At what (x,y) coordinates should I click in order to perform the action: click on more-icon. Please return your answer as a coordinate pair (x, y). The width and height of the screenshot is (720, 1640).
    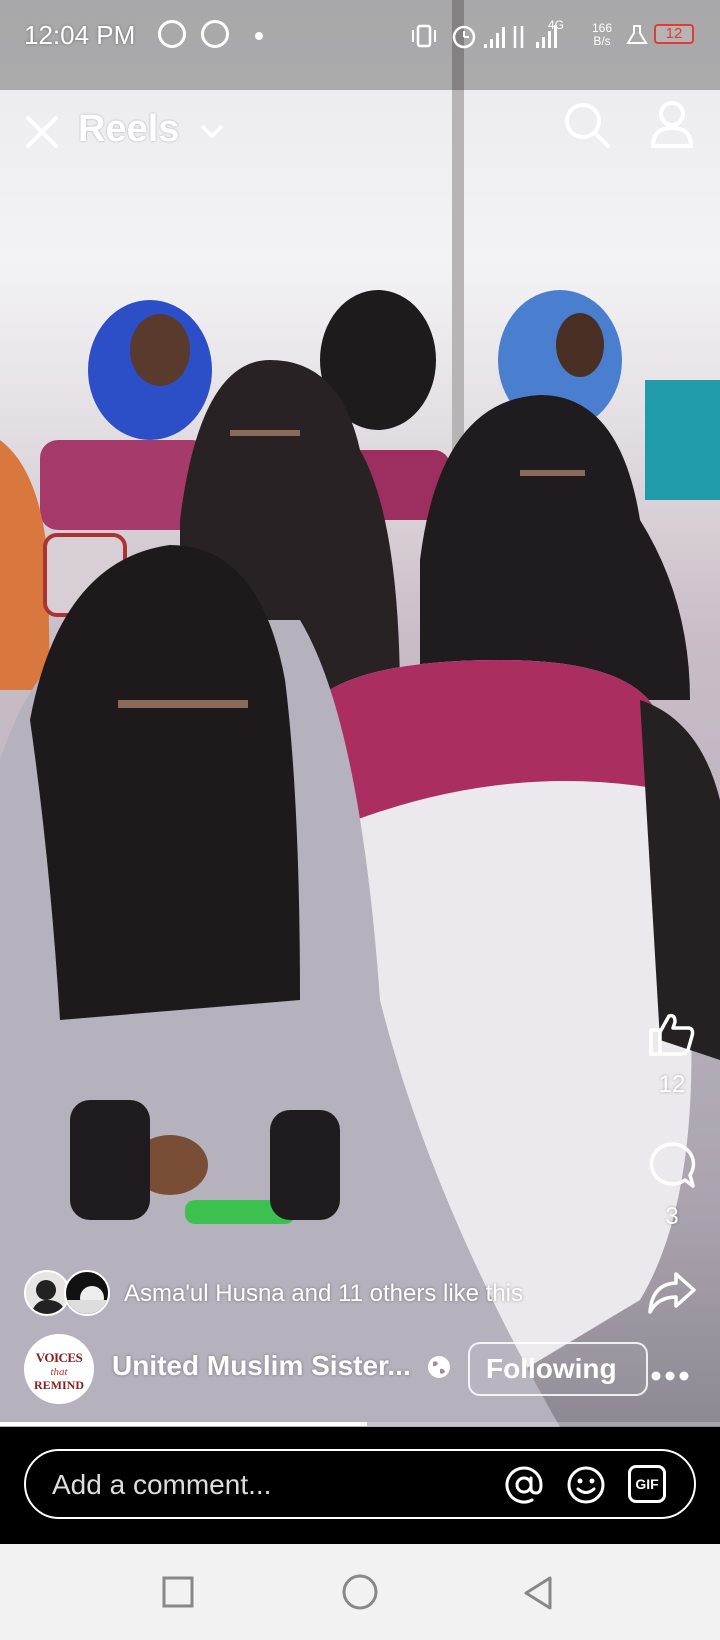
    Looking at the image, I should click on (670, 1376).